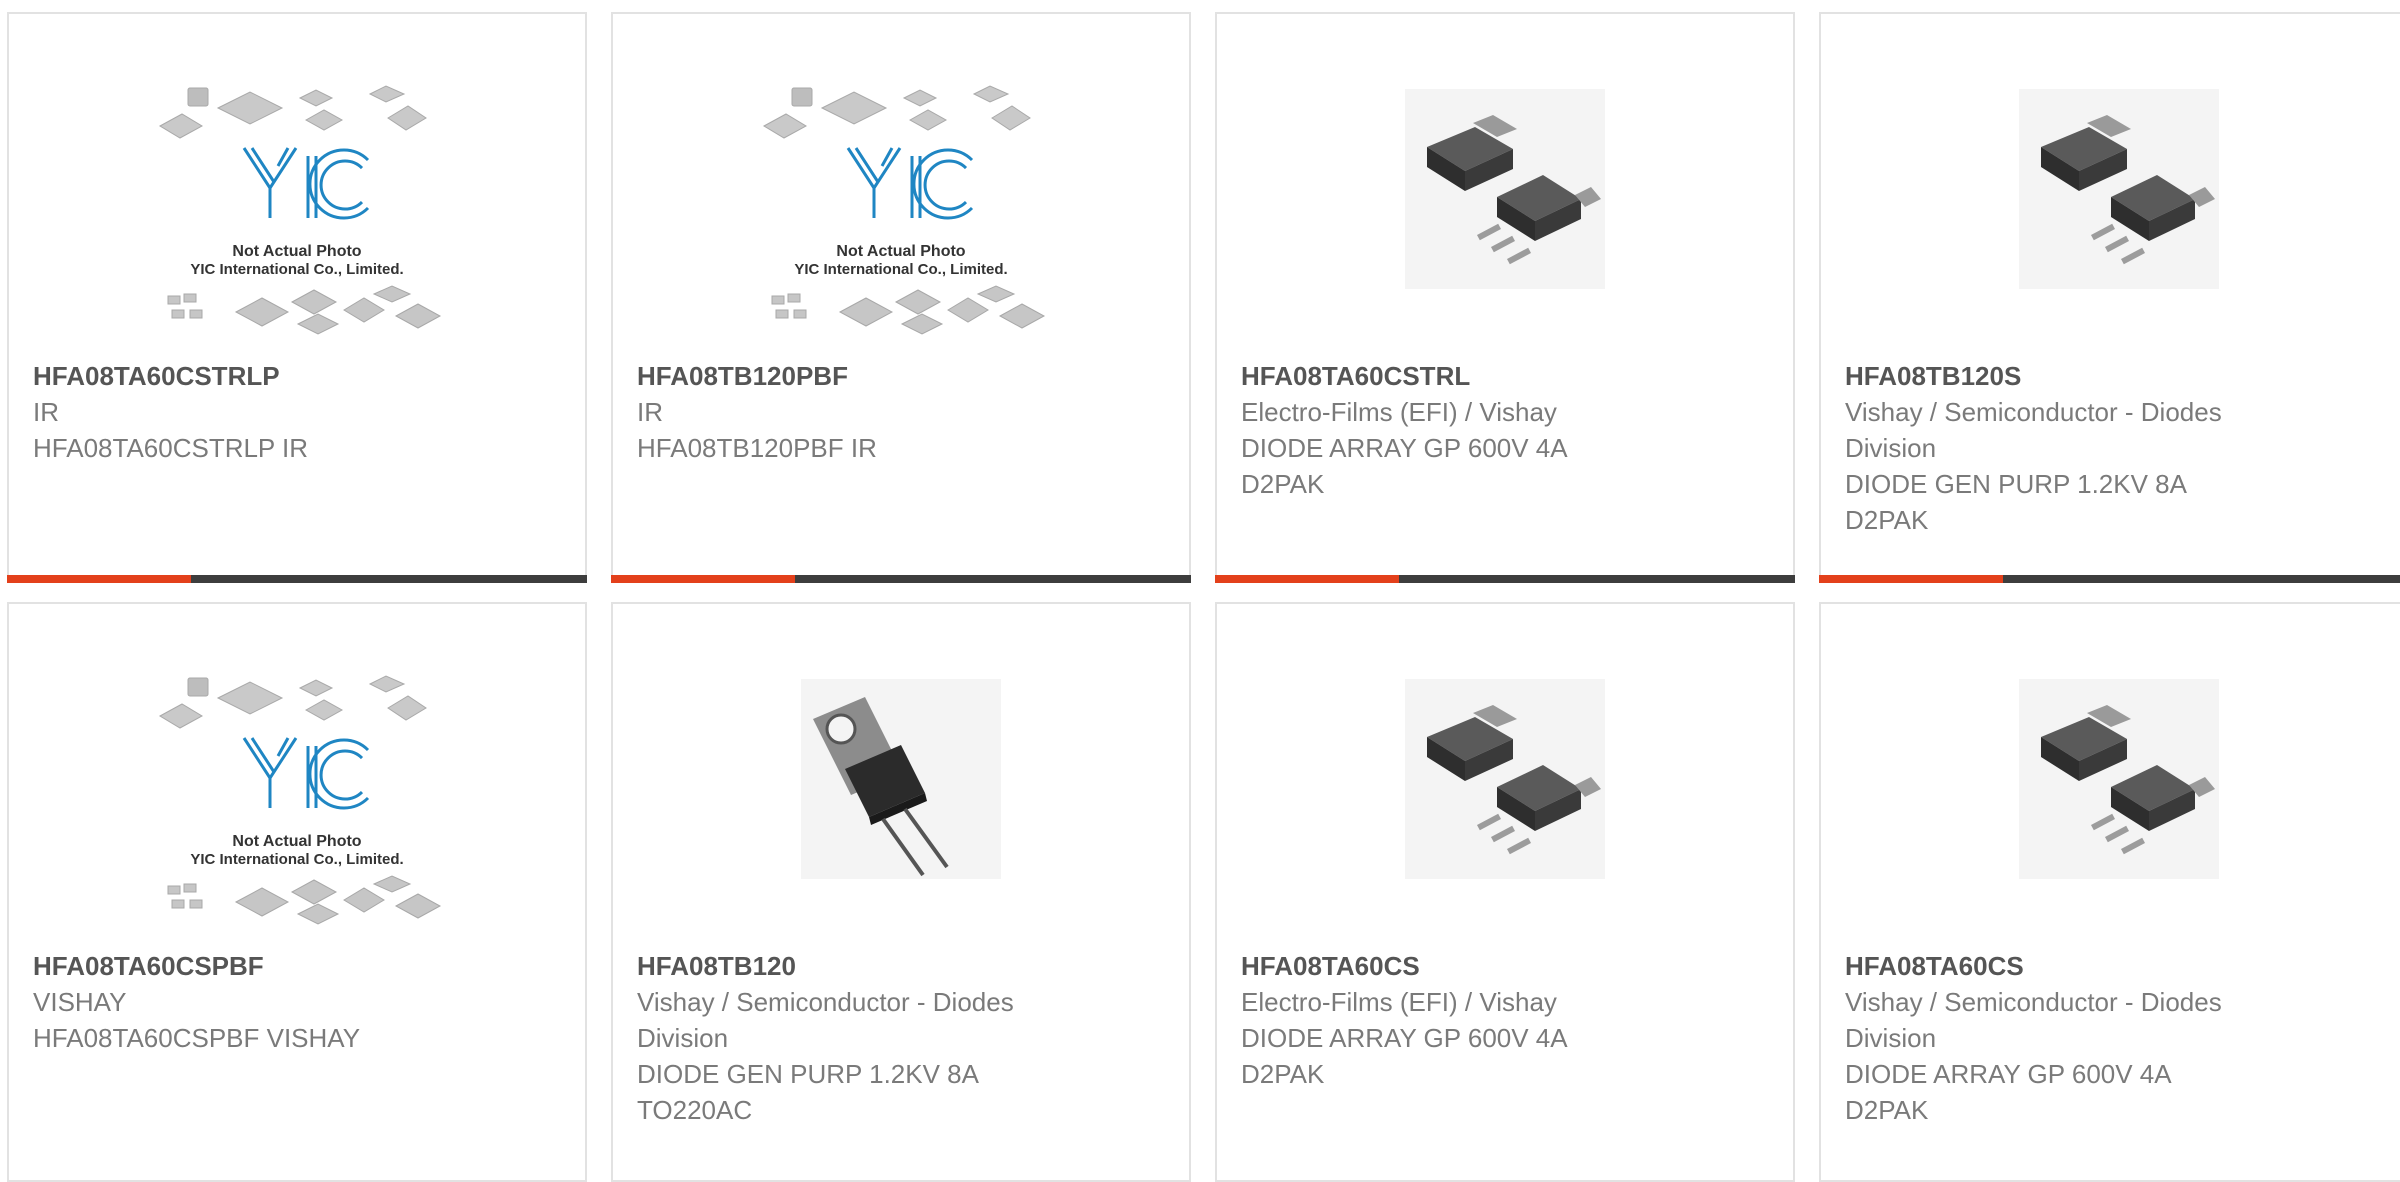  I want to click on description: HFA08TA60CSTRLP IR, so click(171, 448).